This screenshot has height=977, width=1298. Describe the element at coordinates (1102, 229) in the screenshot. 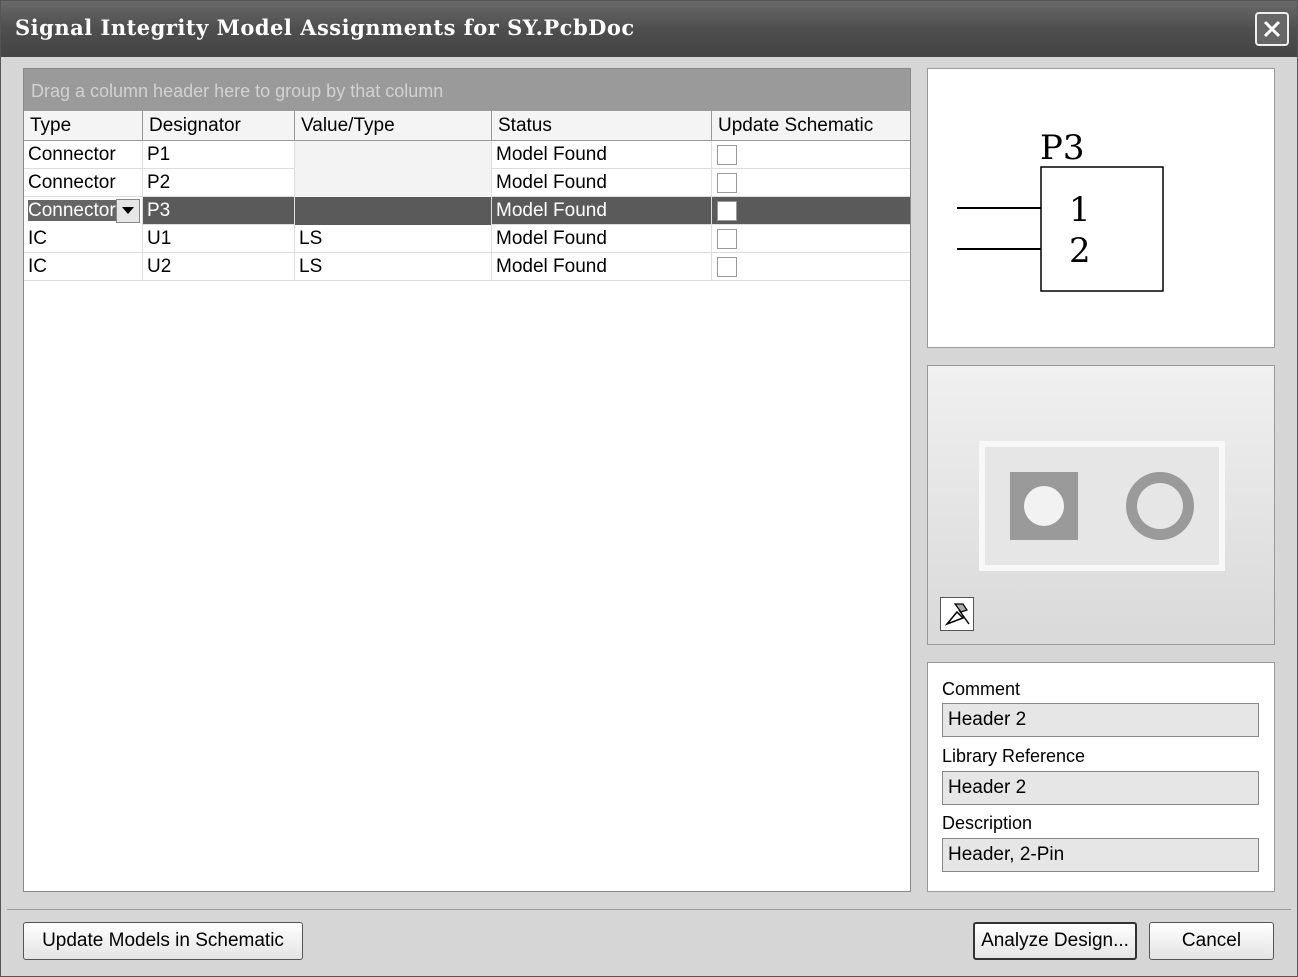

I see `symbol-body` at that location.